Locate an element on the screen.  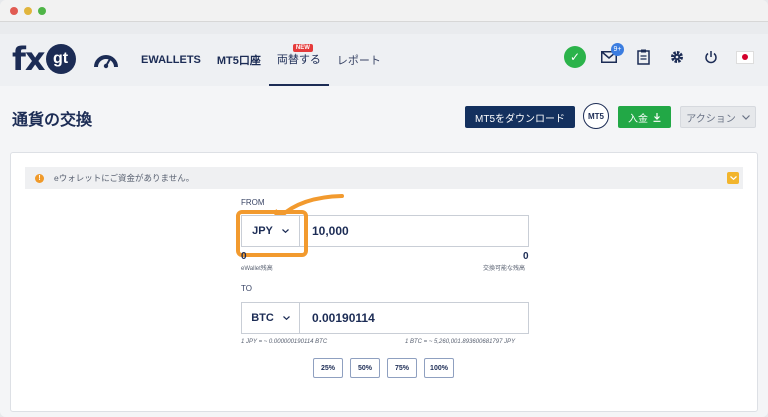
notice-expand-button is located at coordinates (733, 178).